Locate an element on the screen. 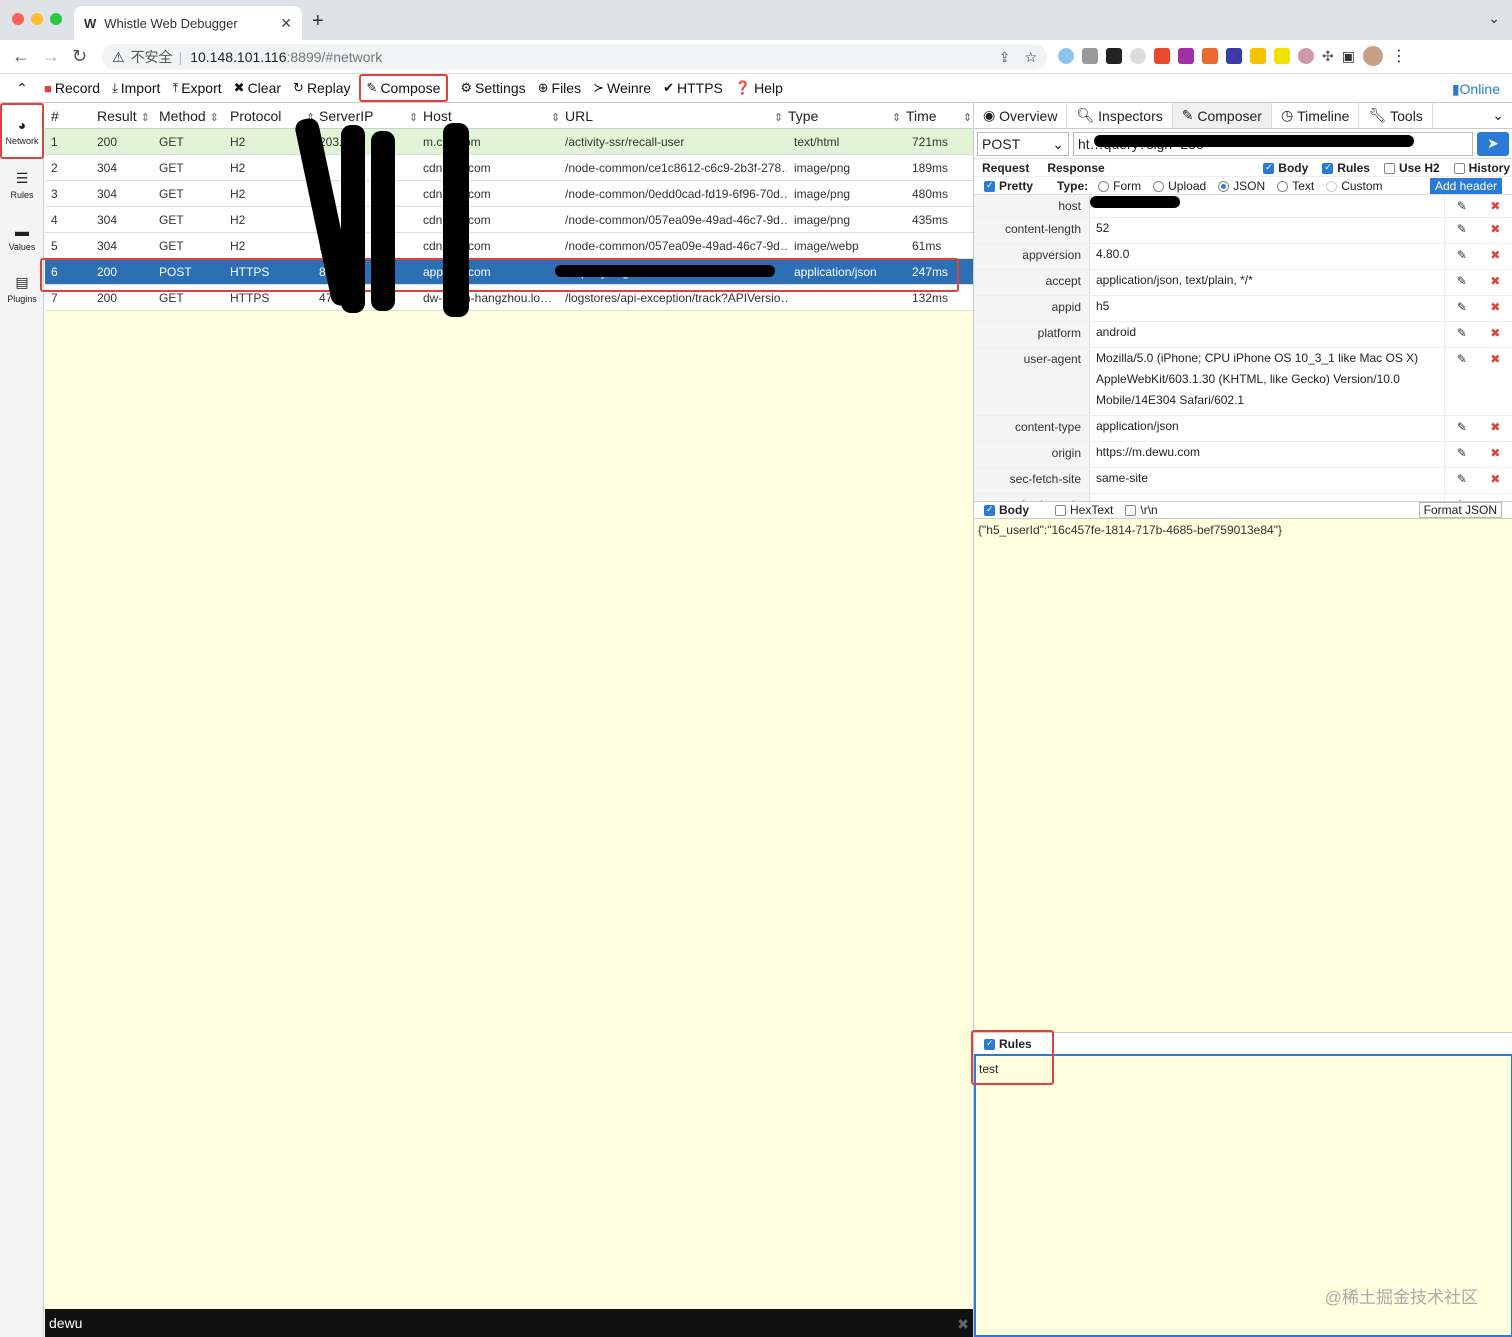 This screenshot has width=1512, height=1337. tab-composer: ✎ Composer is located at coordinates (1222, 115).